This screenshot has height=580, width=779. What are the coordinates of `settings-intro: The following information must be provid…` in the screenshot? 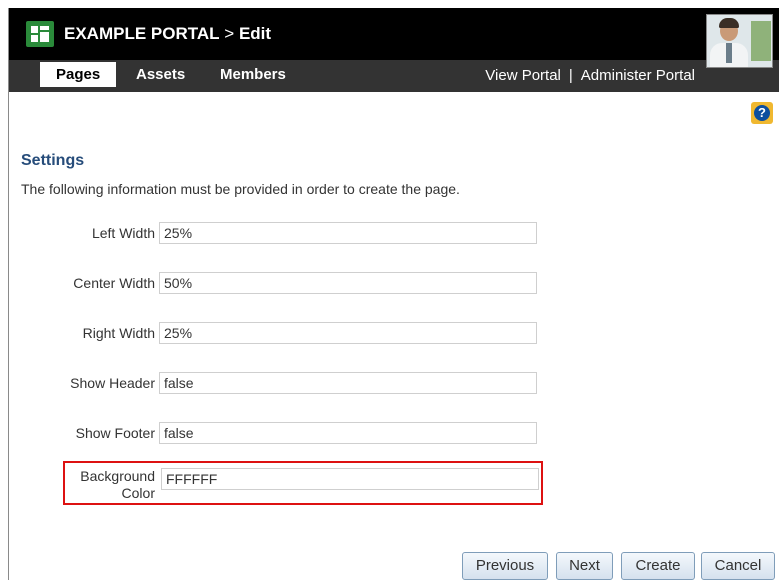 It's located at (240, 189).